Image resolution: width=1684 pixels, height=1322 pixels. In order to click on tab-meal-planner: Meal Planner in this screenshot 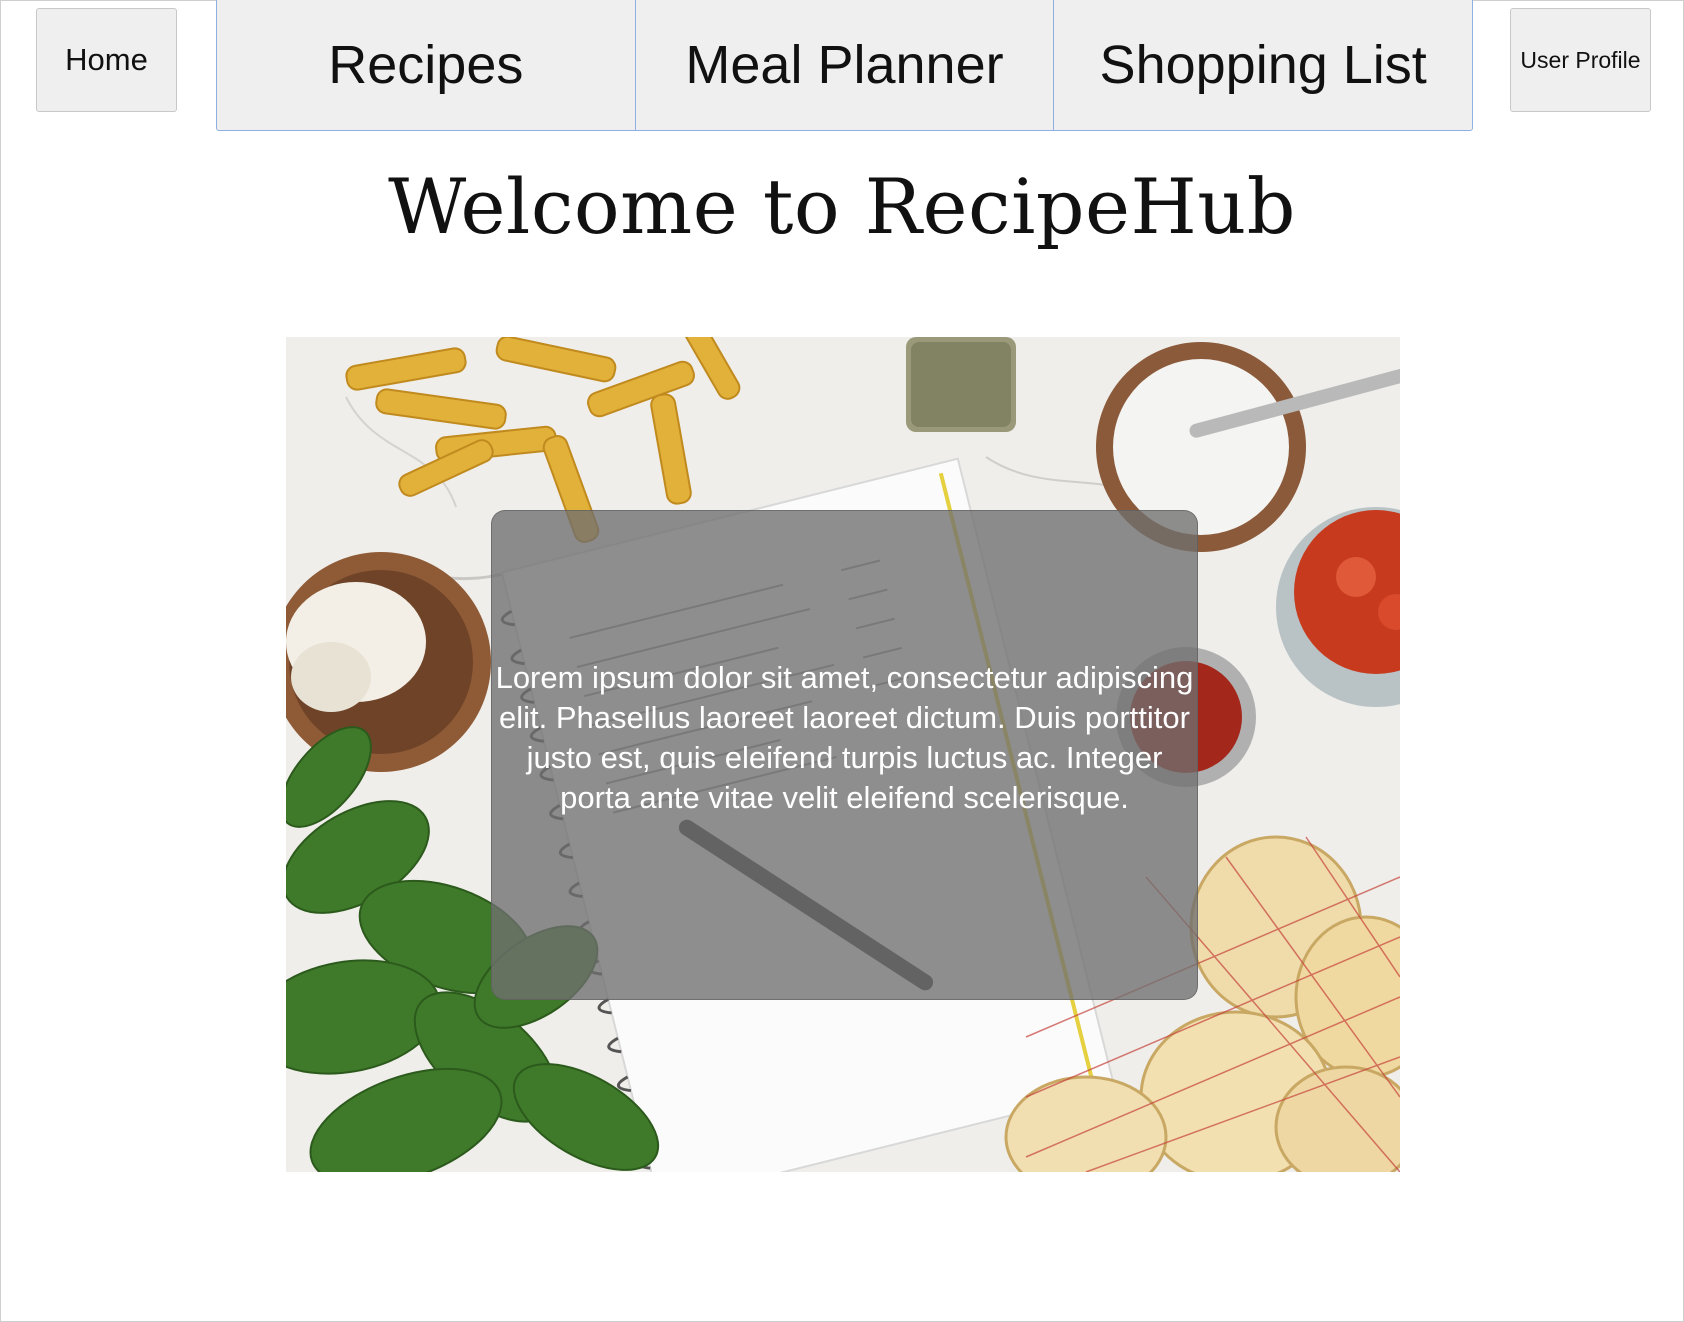, I will do `click(844, 65)`.